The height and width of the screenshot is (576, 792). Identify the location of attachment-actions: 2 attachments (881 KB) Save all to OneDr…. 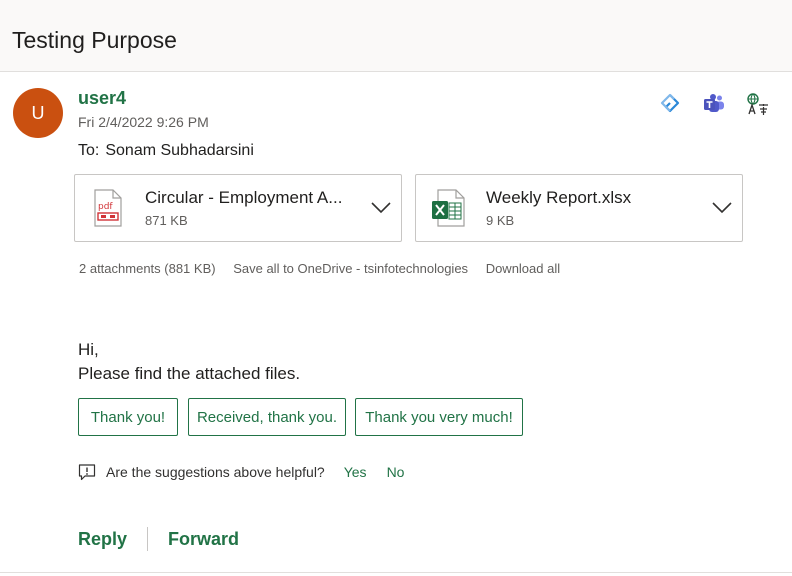
(326, 268).